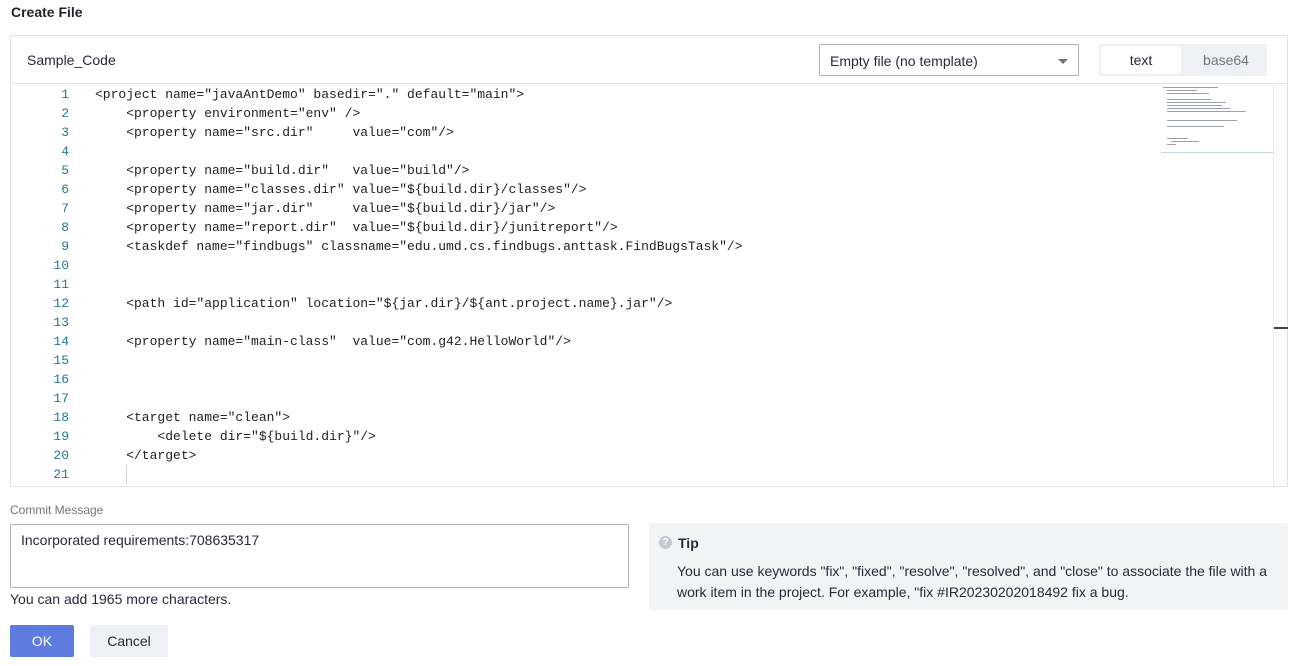  Describe the element at coordinates (1280, 285) in the screenshot. I see `editor-scrollbar` at that location.